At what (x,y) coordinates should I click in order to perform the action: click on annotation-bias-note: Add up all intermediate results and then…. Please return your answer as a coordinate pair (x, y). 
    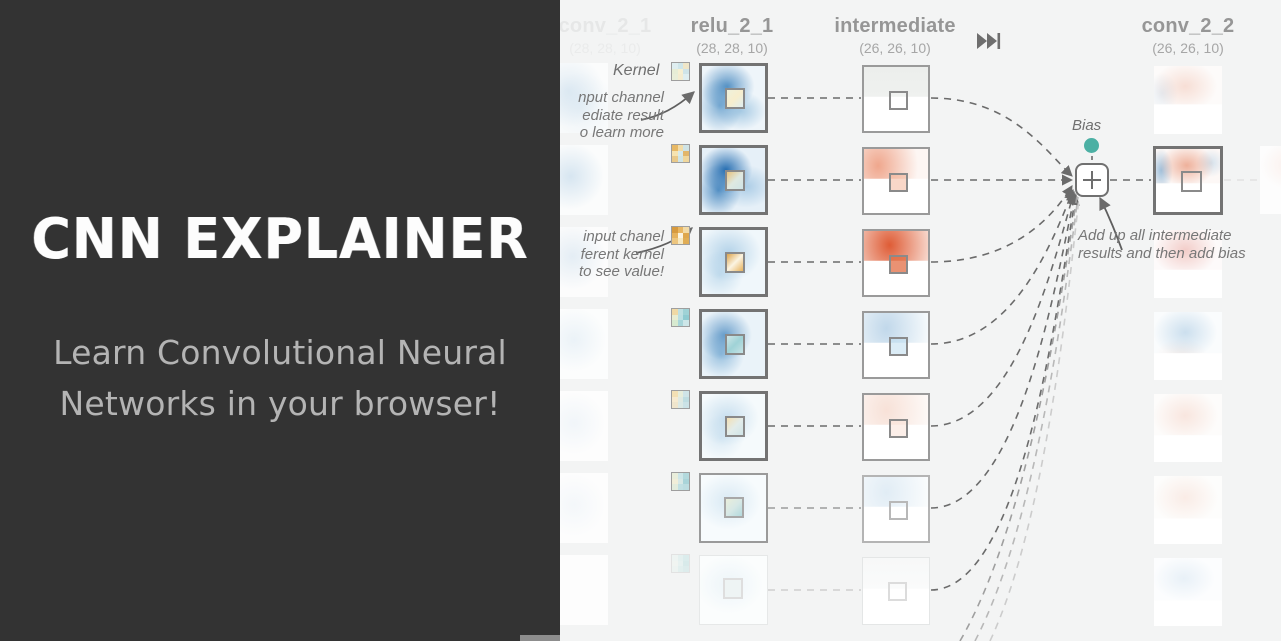
    Looking at the image, I should click on (1162, 244).